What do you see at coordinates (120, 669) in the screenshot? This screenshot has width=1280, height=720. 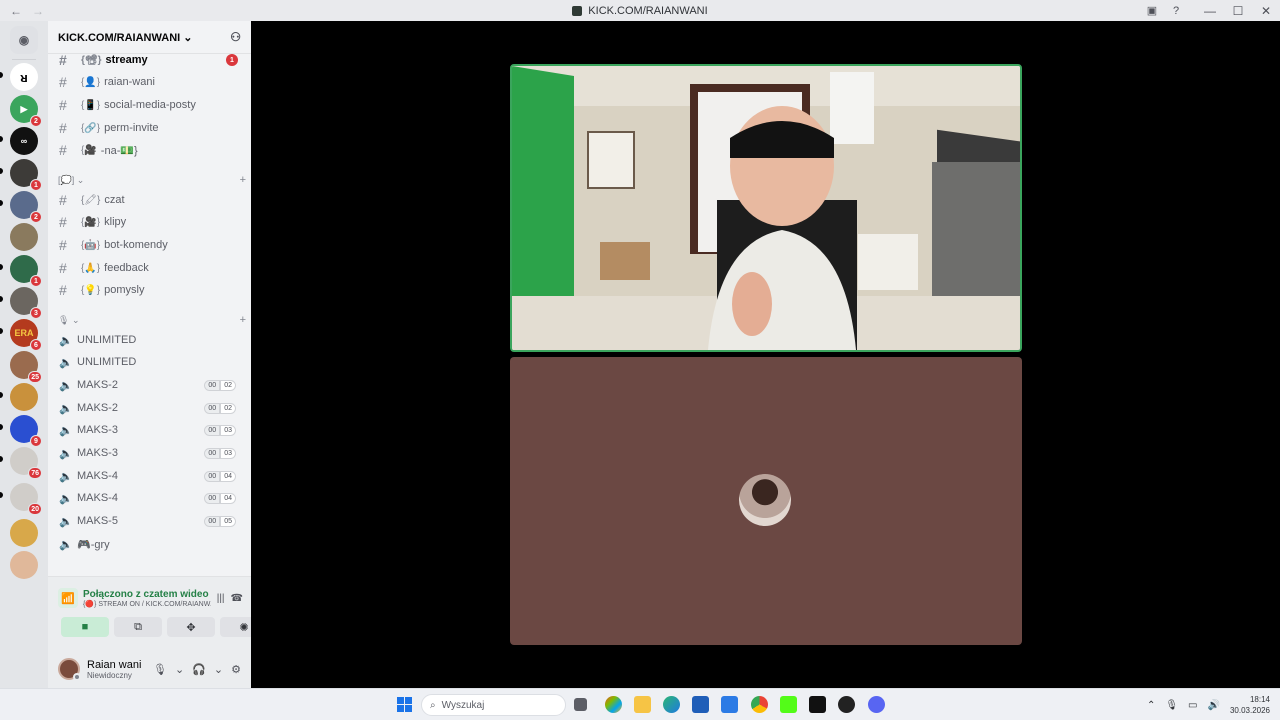 I see `user-info: Raian wani Niewidoczny` at bounding box center [120, 669].